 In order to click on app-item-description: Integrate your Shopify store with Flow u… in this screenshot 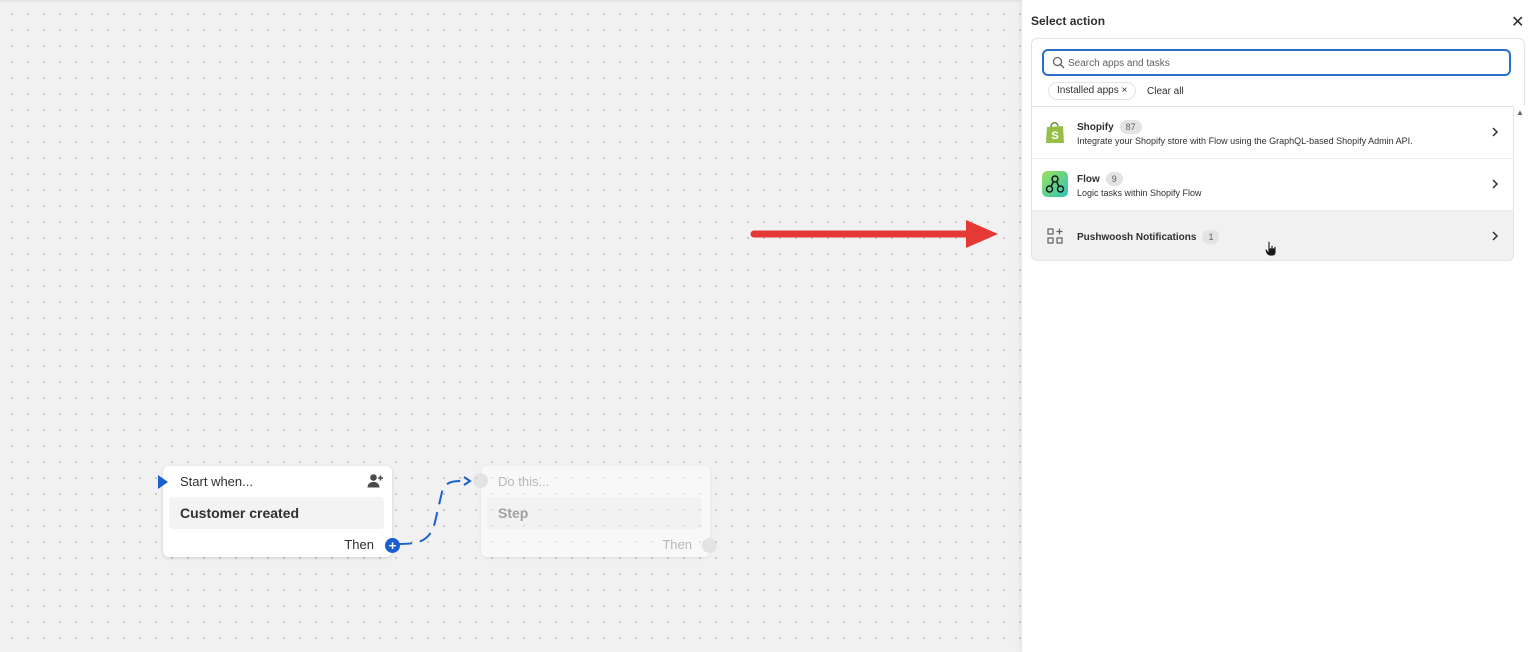, I will do `click(1245, 141)`.